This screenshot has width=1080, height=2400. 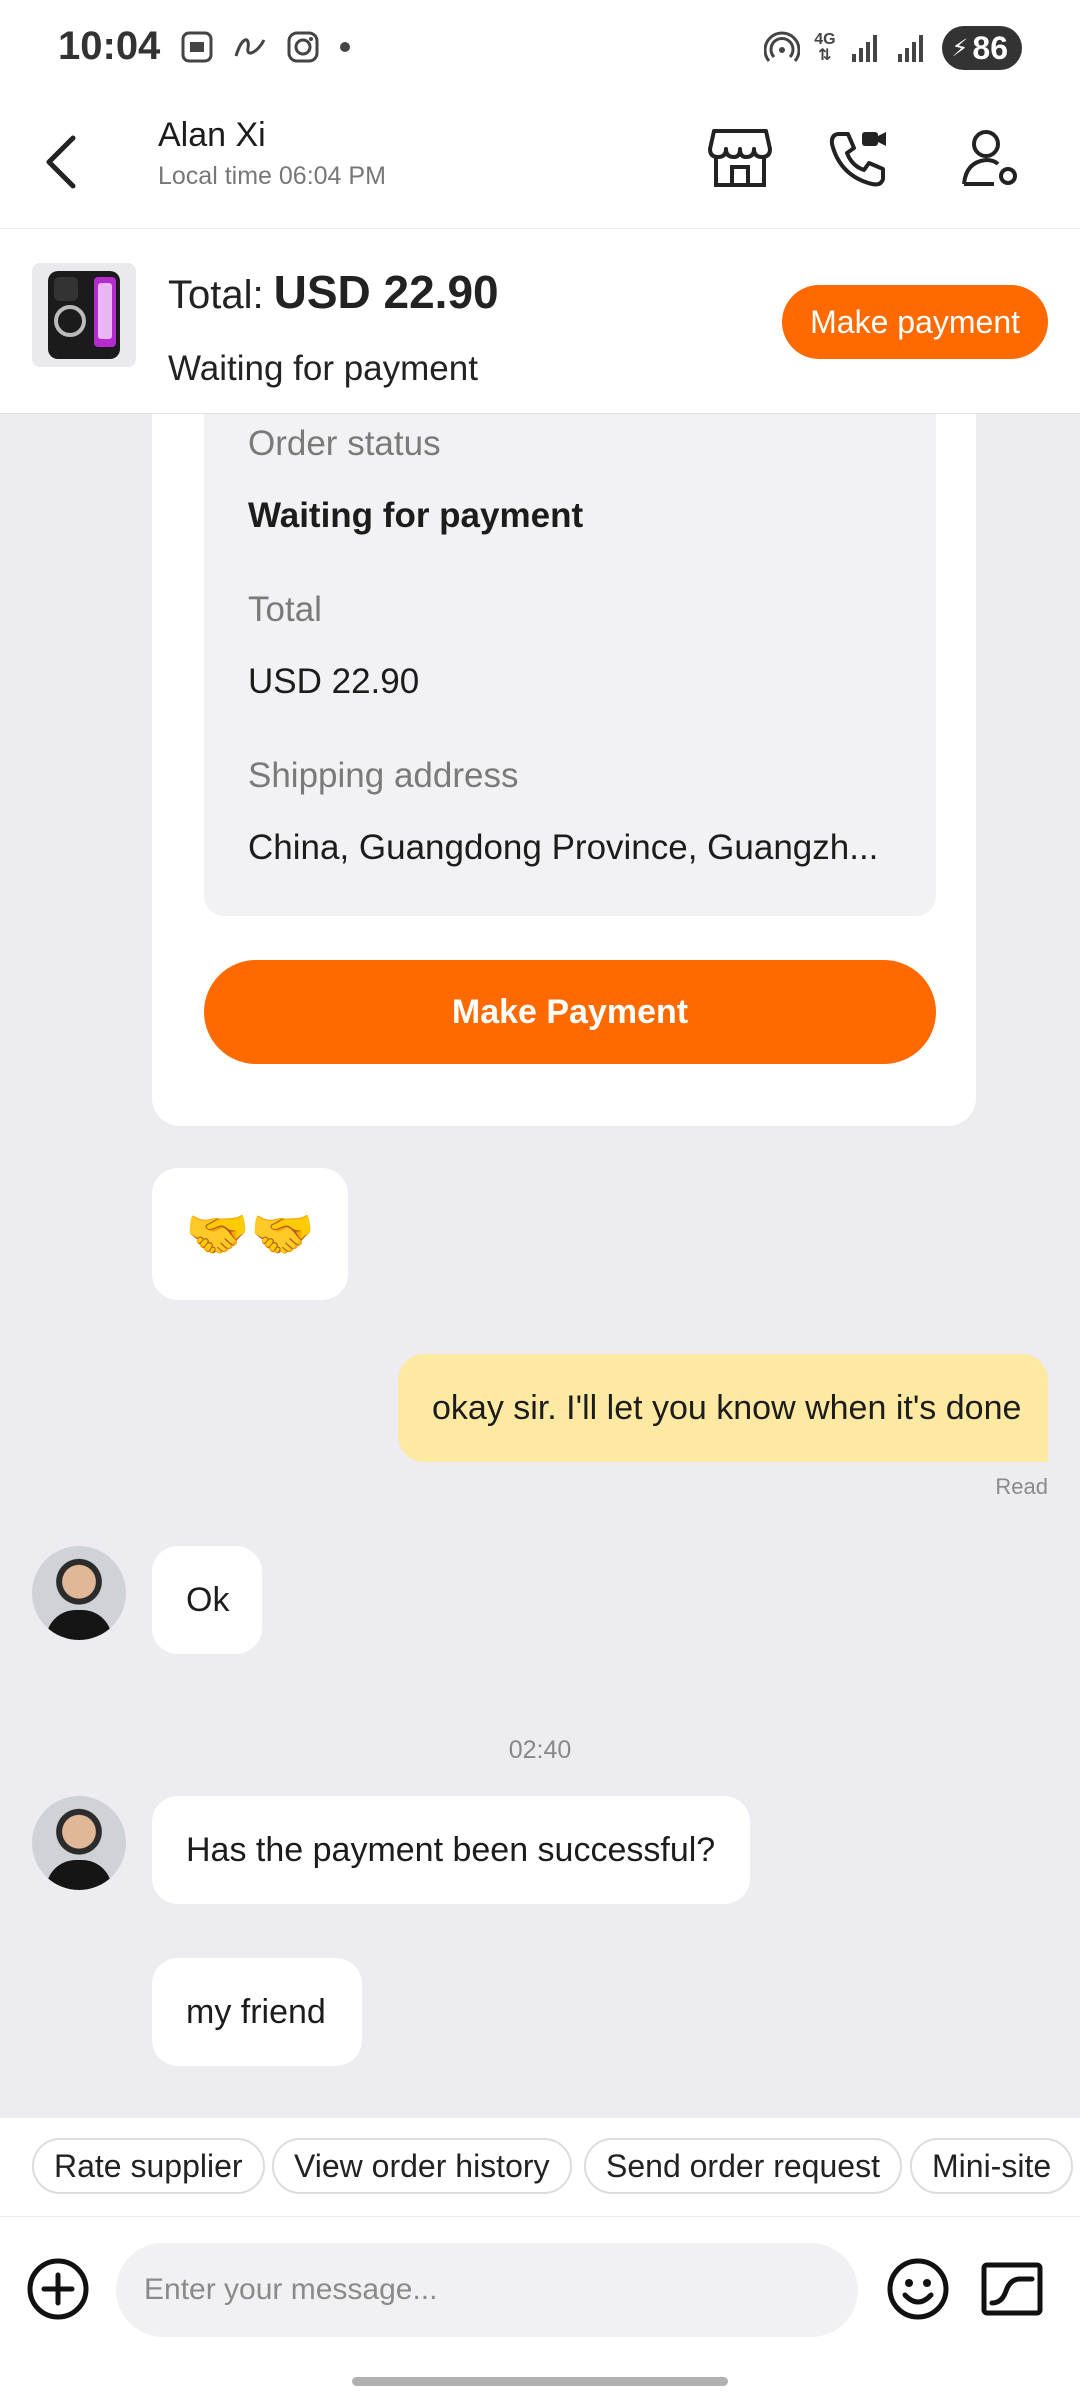 I want to click on video-call-icon, so click(x=857, y=159).